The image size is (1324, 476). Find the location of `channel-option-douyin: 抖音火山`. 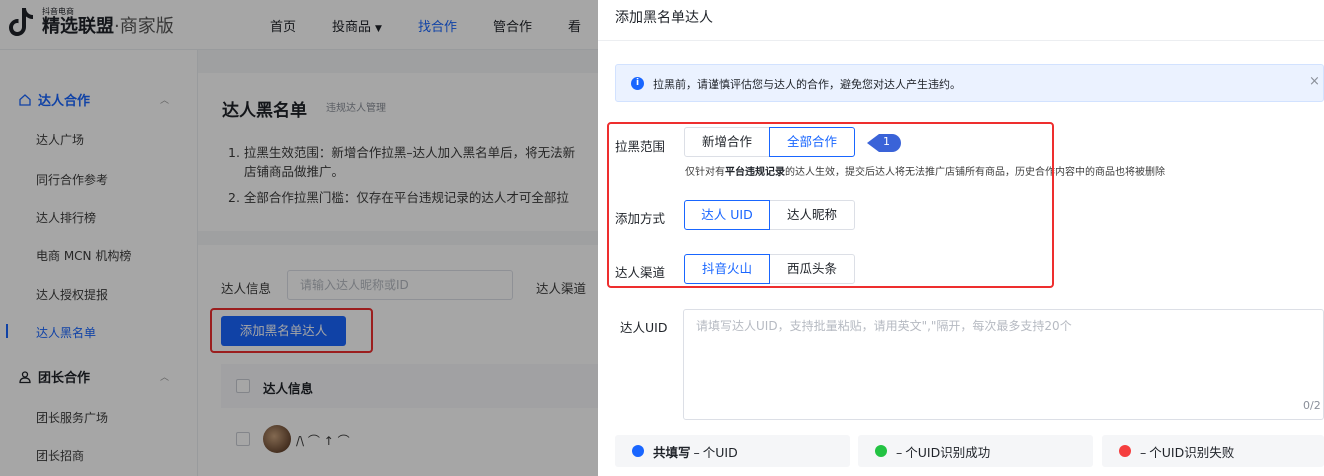

channel-option-douyin: 抖音火山 is located at coordinates (727, 269).